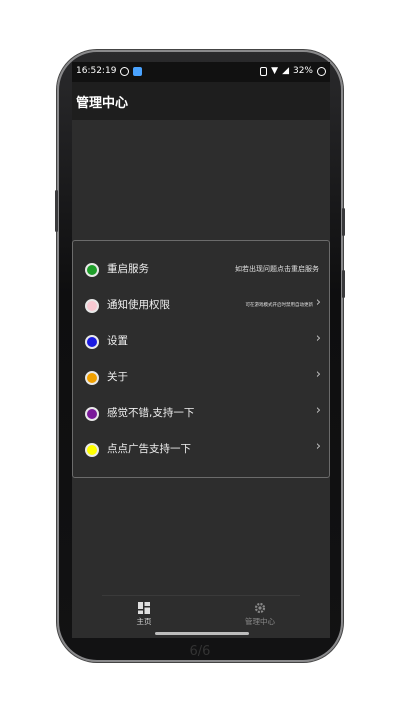  I want to click on phone-side-button-right-top, so click(343, 222).